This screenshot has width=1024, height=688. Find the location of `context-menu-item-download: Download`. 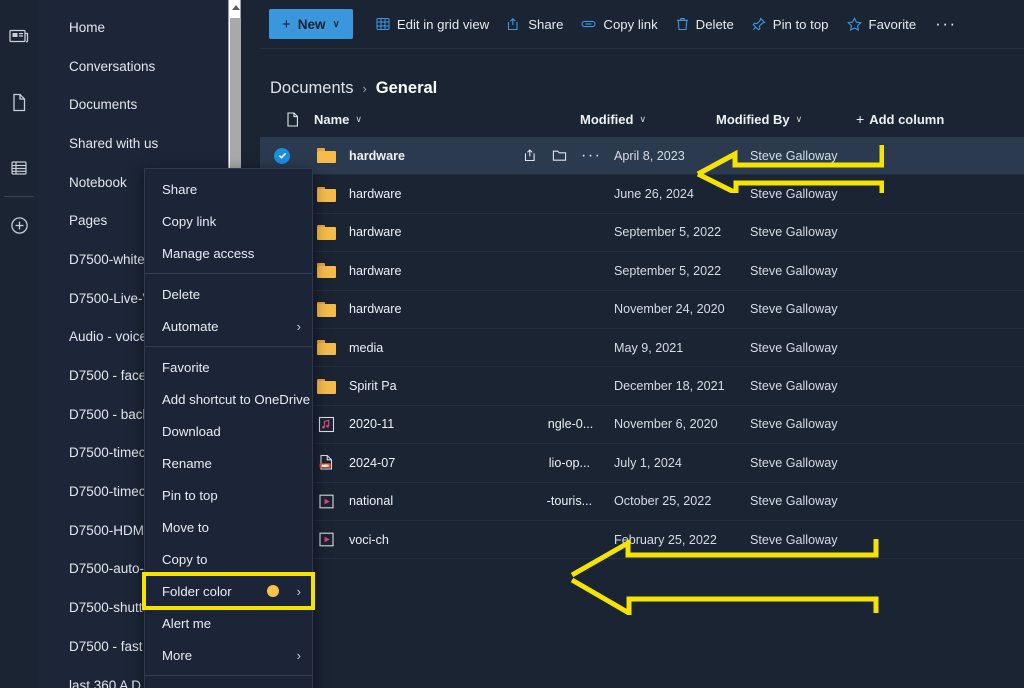

context-menu-item-download: Download is located at coordinates (228, 431).